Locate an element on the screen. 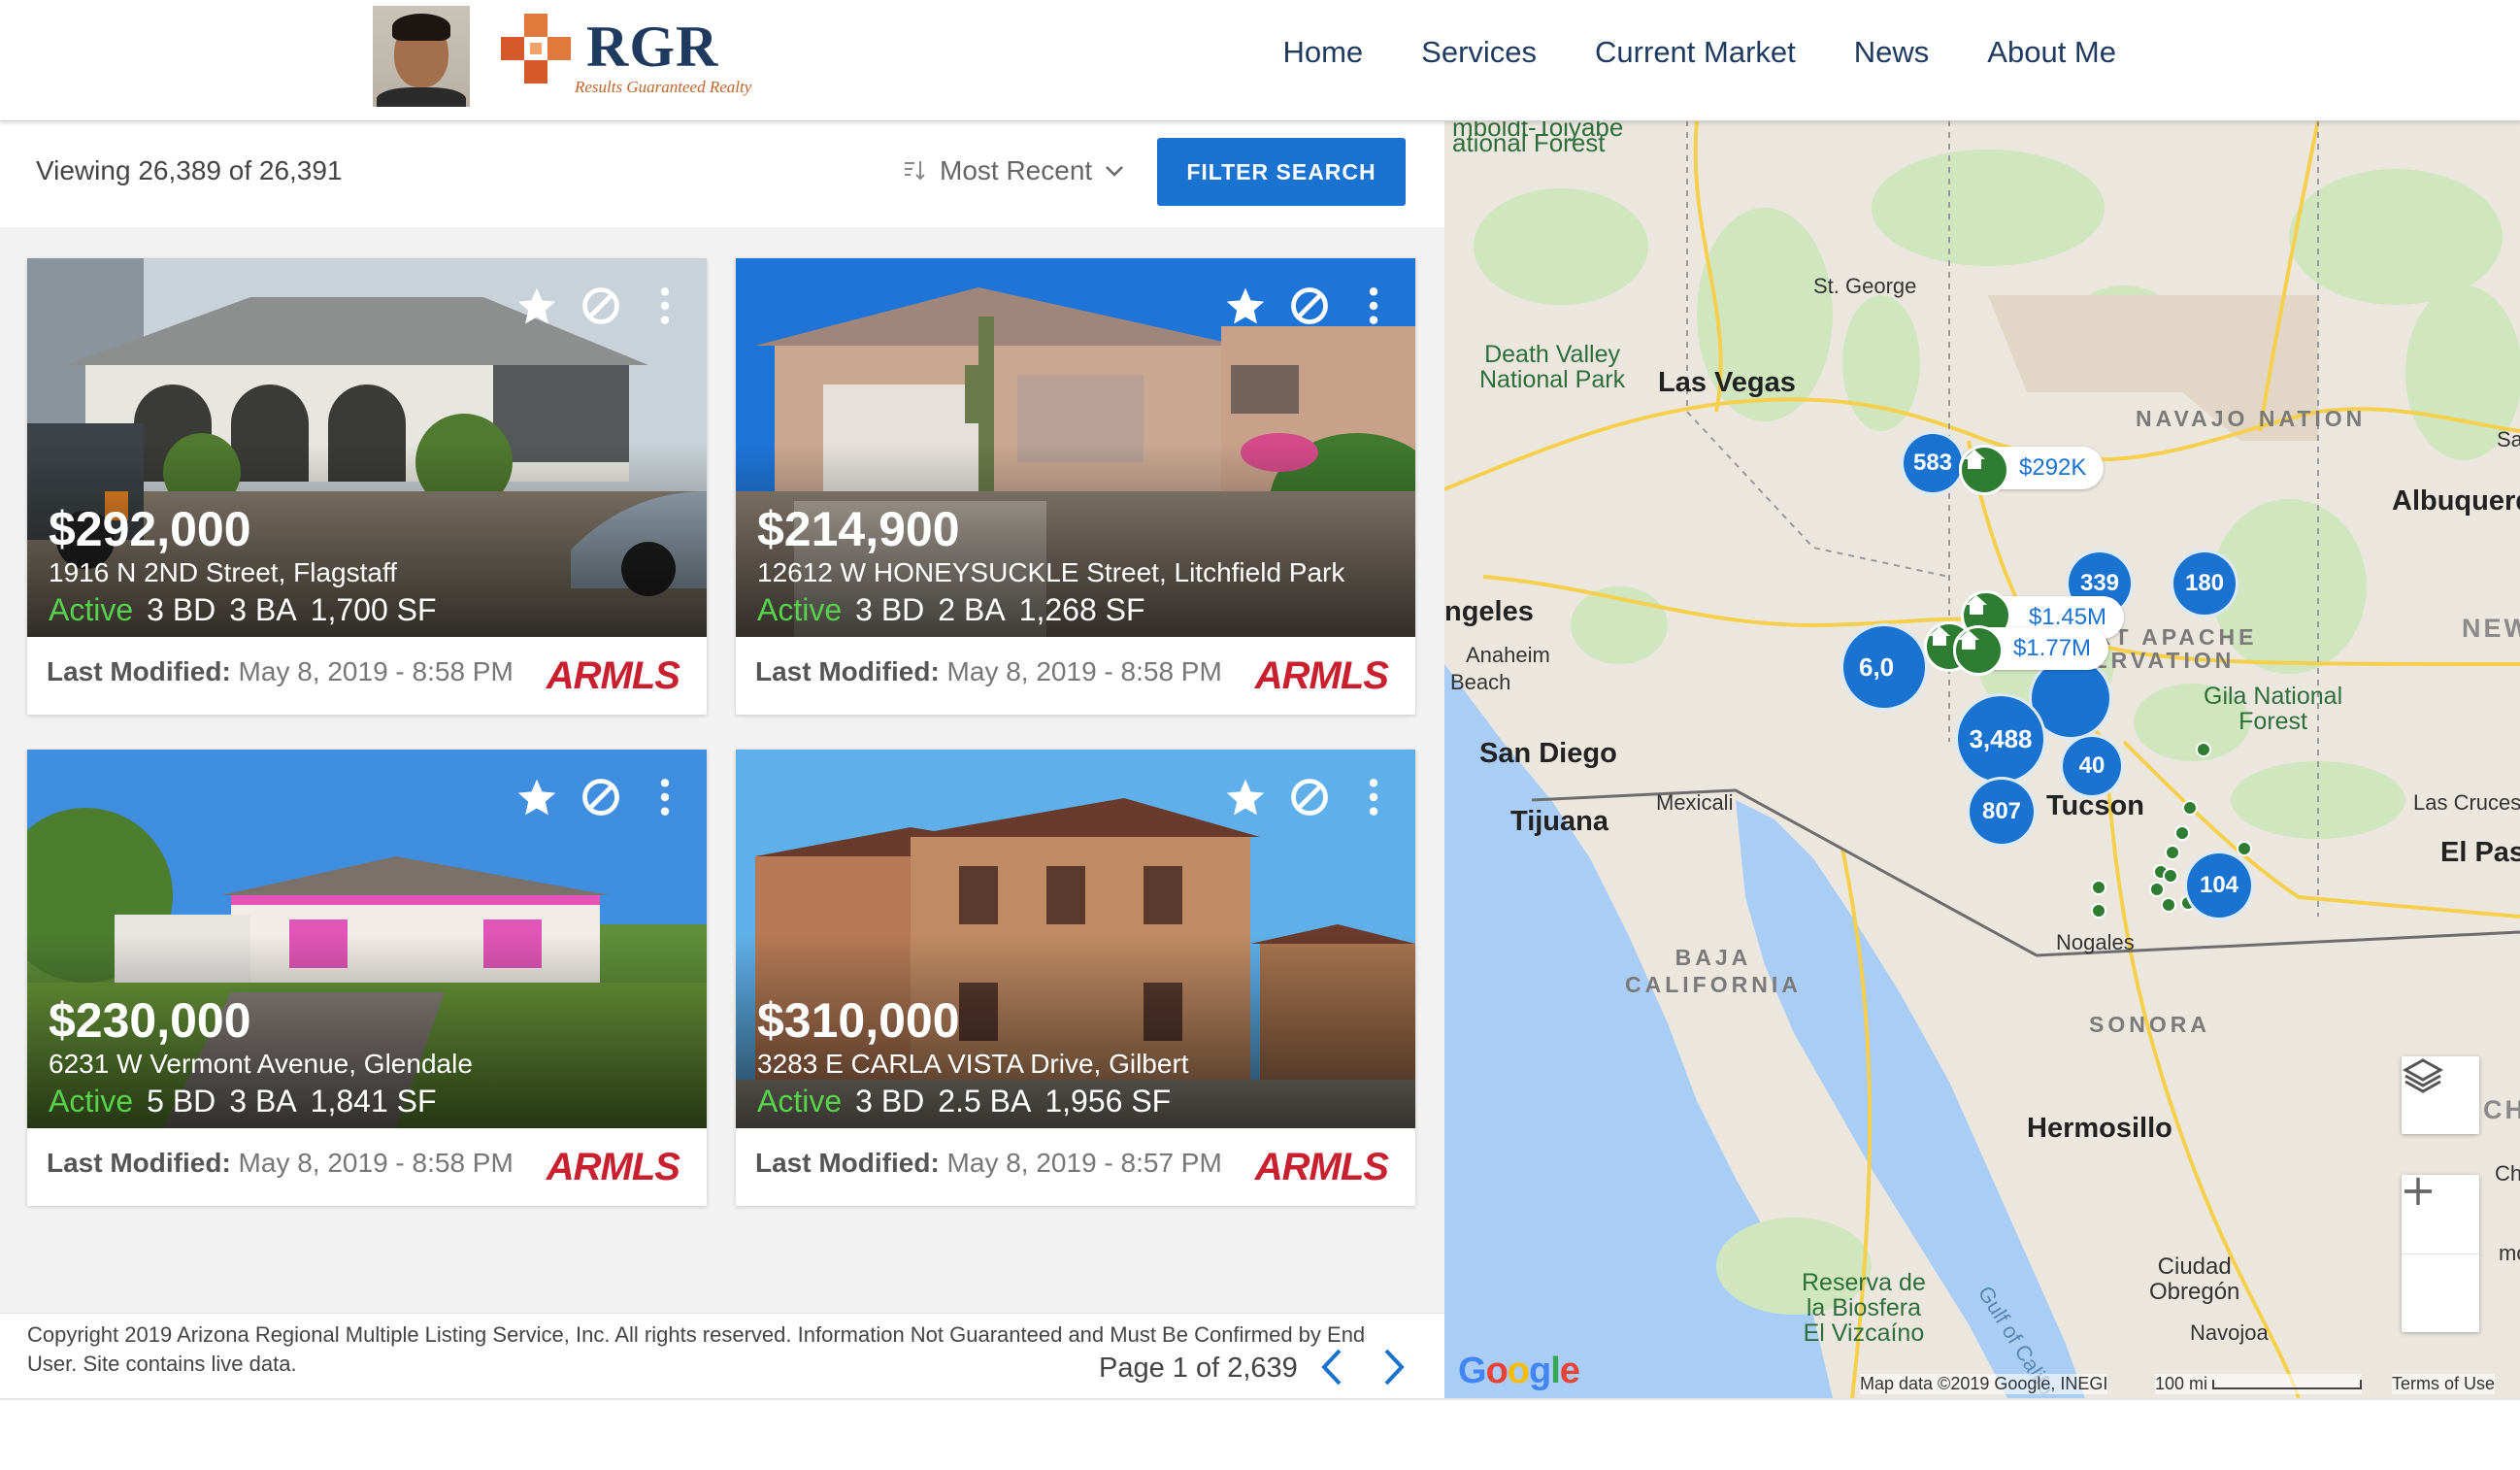 This screenshot has height=1470, width=2520. logo-text: RGR is located at coordinates (652, 47).